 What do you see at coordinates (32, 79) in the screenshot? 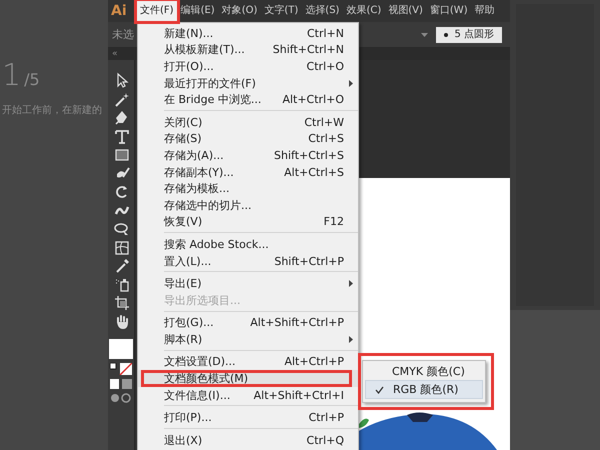
I see `step-total: /5` at bounding box center [32, 79].